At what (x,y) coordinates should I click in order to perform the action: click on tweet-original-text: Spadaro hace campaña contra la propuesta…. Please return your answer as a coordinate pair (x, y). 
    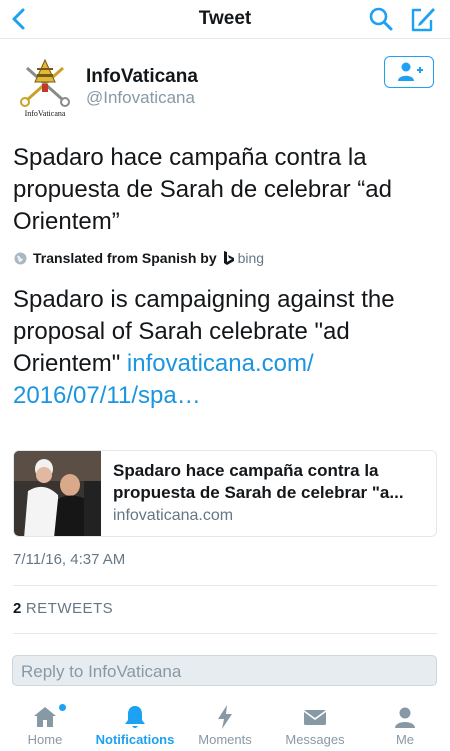
    Looking at the image, I should click on (202, 189).